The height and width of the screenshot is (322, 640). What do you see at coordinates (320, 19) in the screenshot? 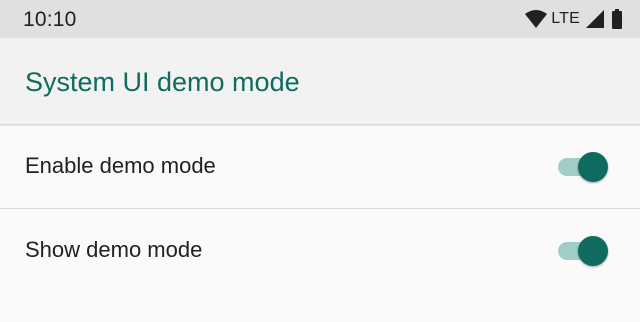
I see `status-bar: 10:10 LTE` at bounding box center [320, 19].